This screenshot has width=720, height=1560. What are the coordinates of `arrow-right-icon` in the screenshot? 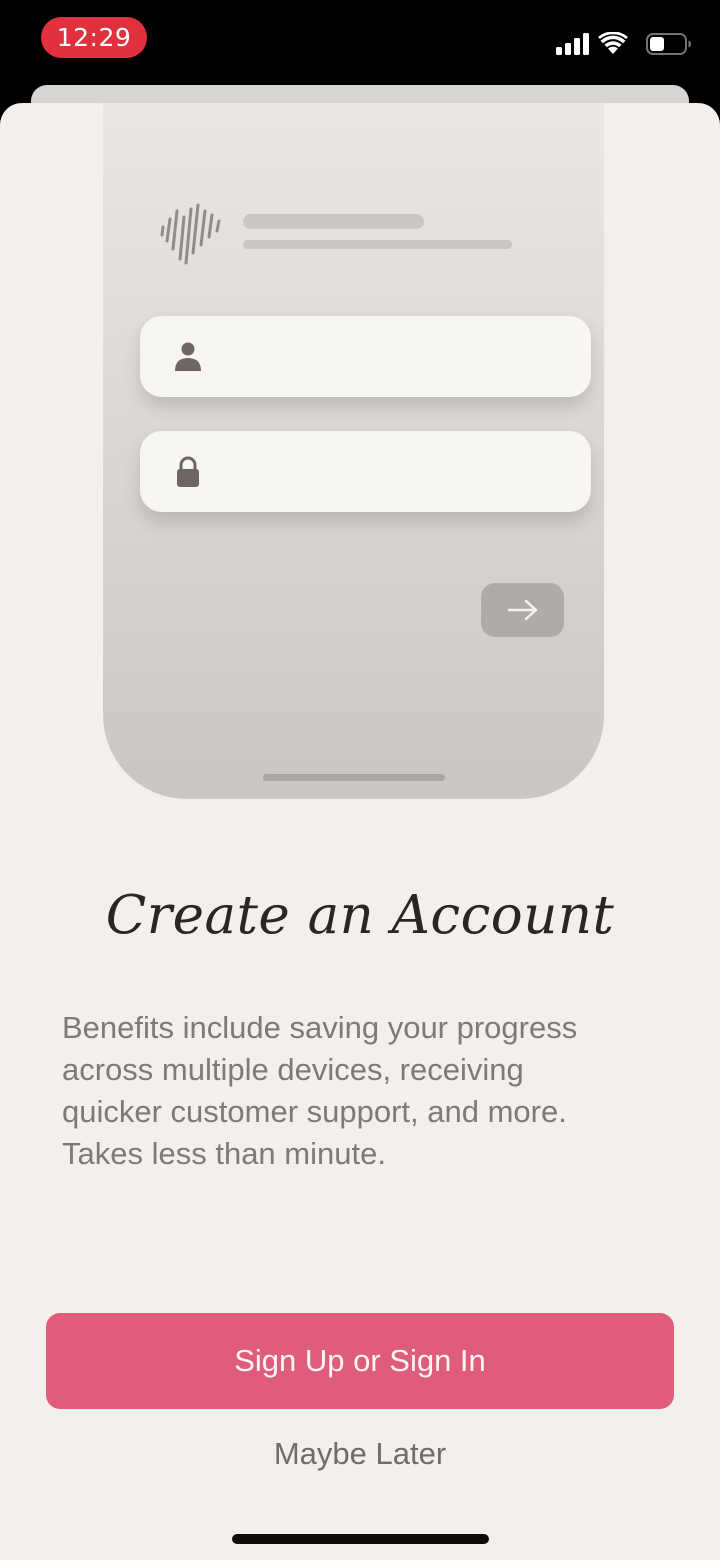 It's located at (522, 610).